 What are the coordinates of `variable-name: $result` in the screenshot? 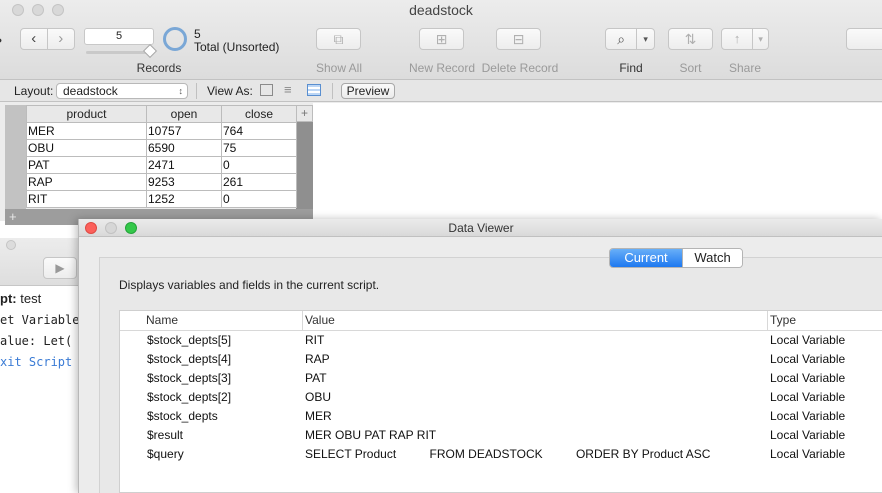 It's located at (165, 435).